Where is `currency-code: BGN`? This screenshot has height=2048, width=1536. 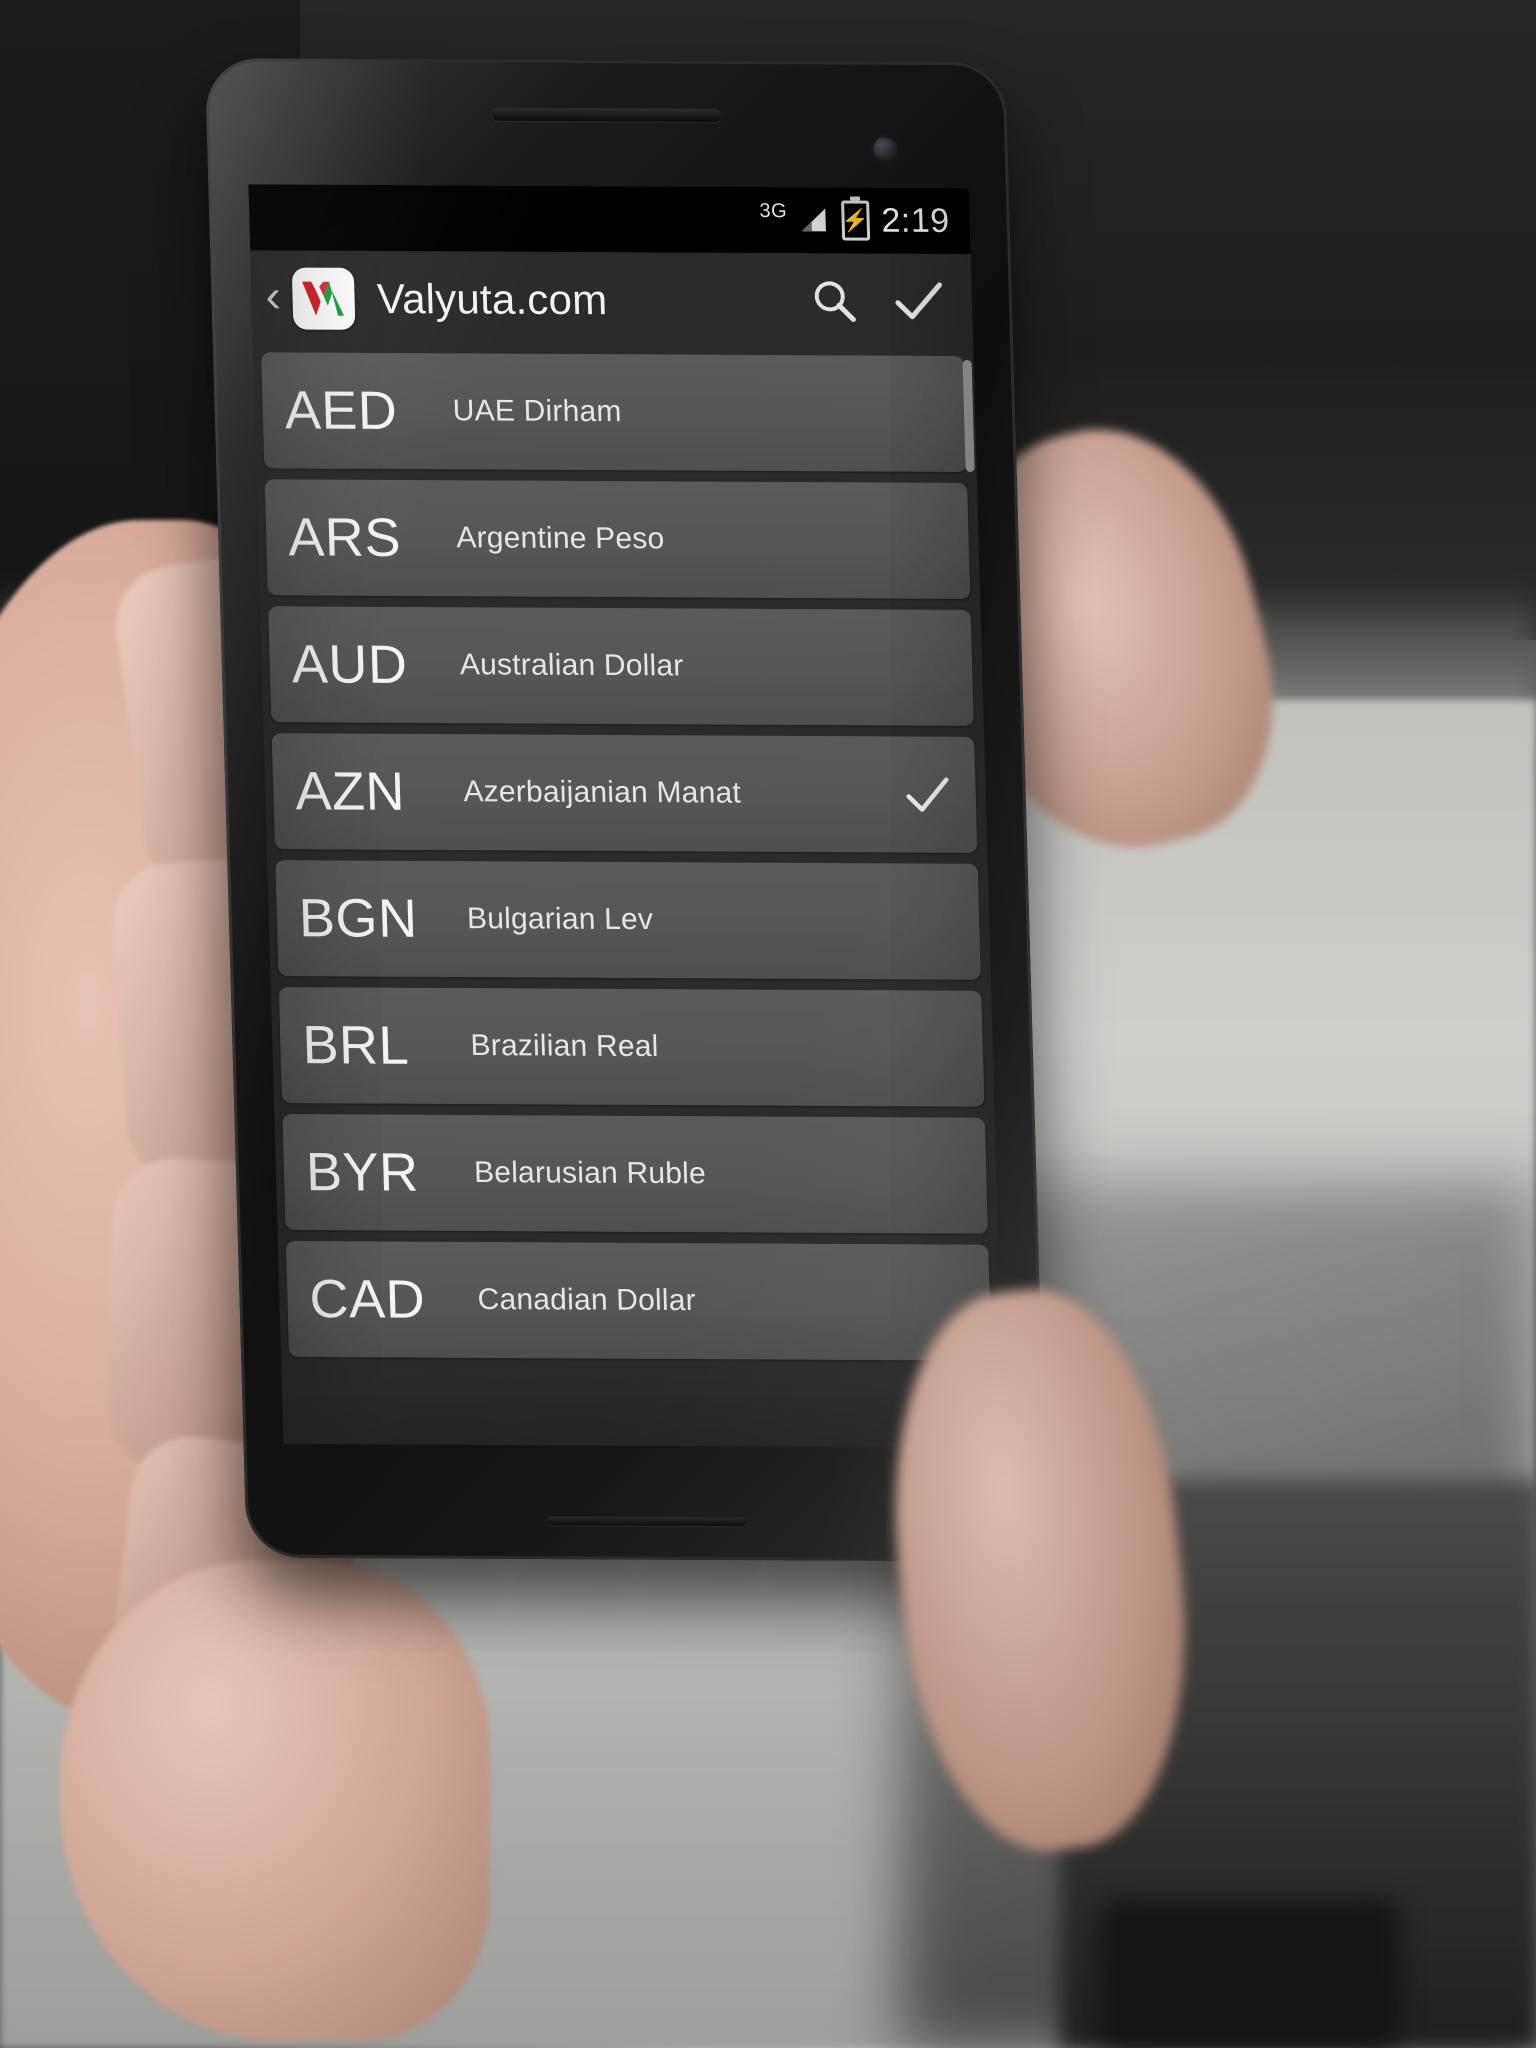
currency-code: BGN is located at coordinates (358, 918).